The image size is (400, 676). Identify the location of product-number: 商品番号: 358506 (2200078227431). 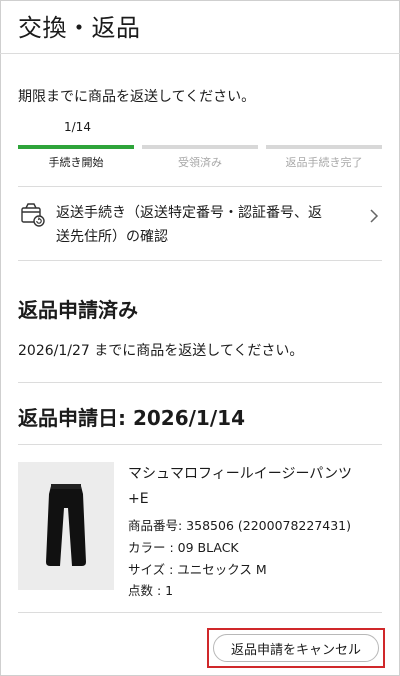
(240, 525).